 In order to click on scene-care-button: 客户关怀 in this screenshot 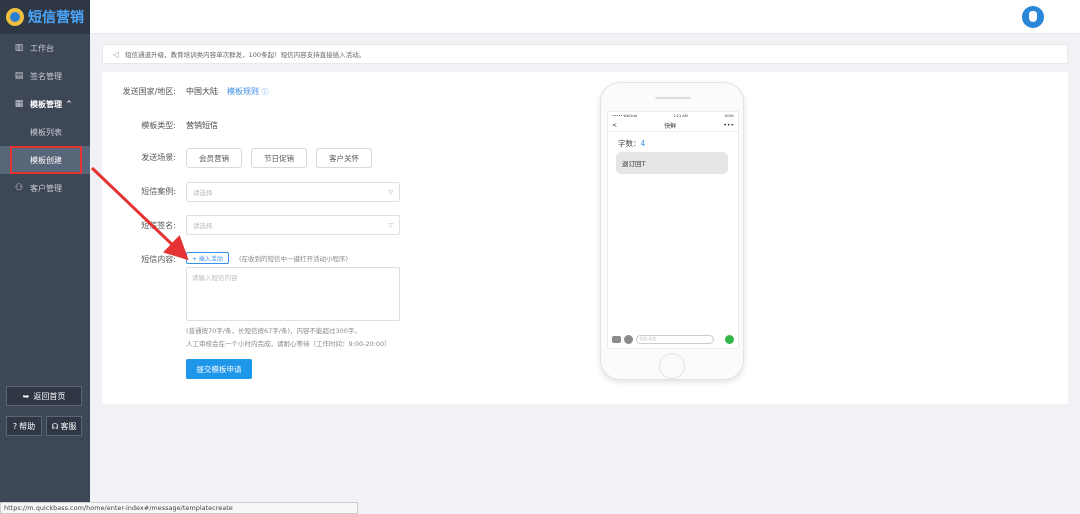, I will do `click(344, 158)`.